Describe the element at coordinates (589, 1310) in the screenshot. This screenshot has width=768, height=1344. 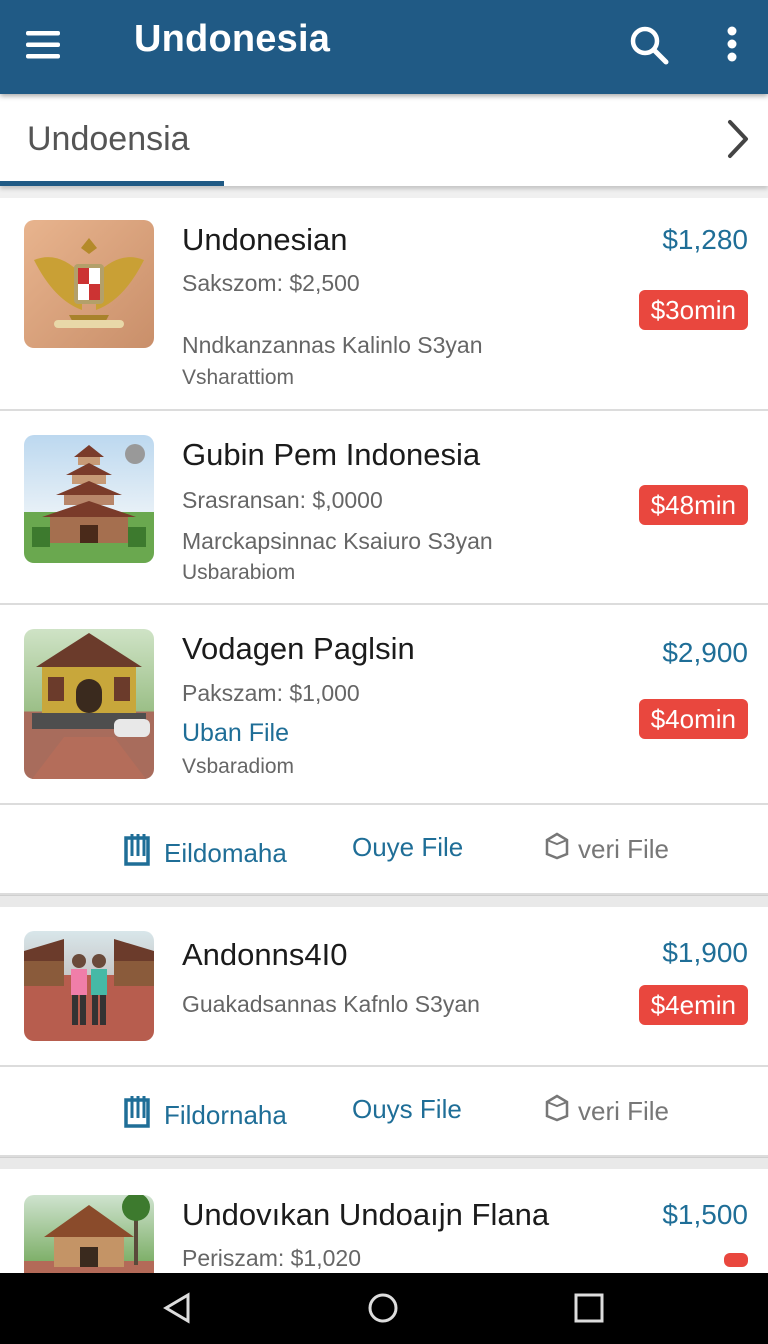
I see `recents-square-icon` at that location.